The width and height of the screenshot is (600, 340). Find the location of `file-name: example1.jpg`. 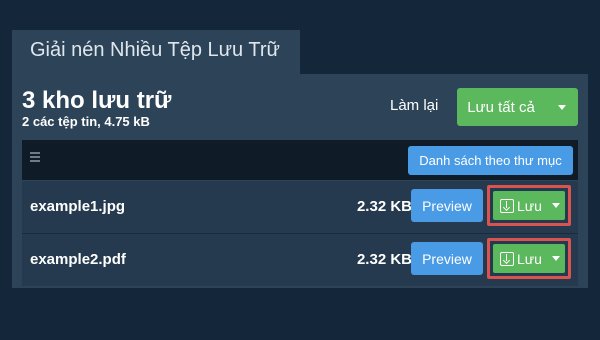

file-name: example1.jpg is located at coordinates (78, 206).